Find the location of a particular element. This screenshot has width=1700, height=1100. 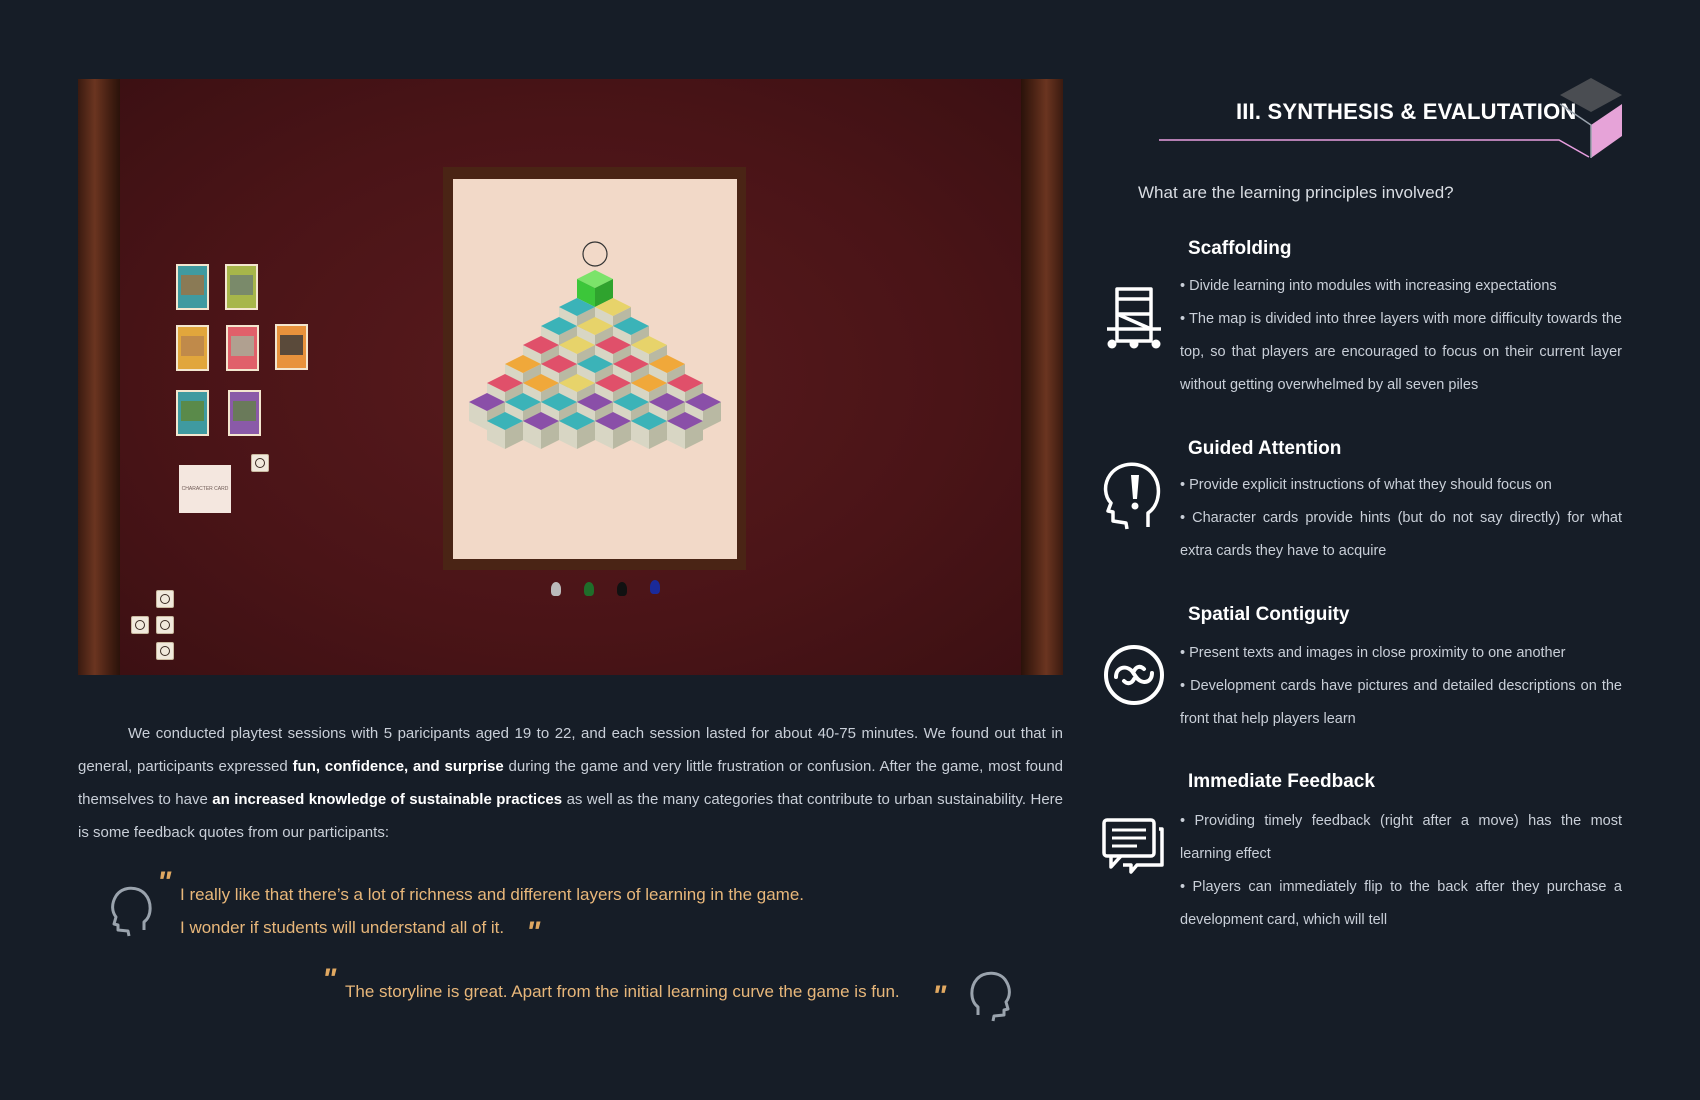

pawn-white is located at coordinates (556, 589).